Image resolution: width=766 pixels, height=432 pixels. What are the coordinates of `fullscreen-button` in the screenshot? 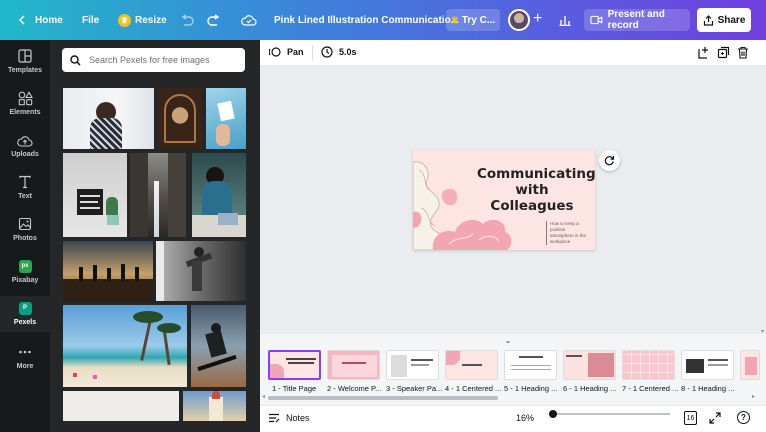 It's located at (715, 419).